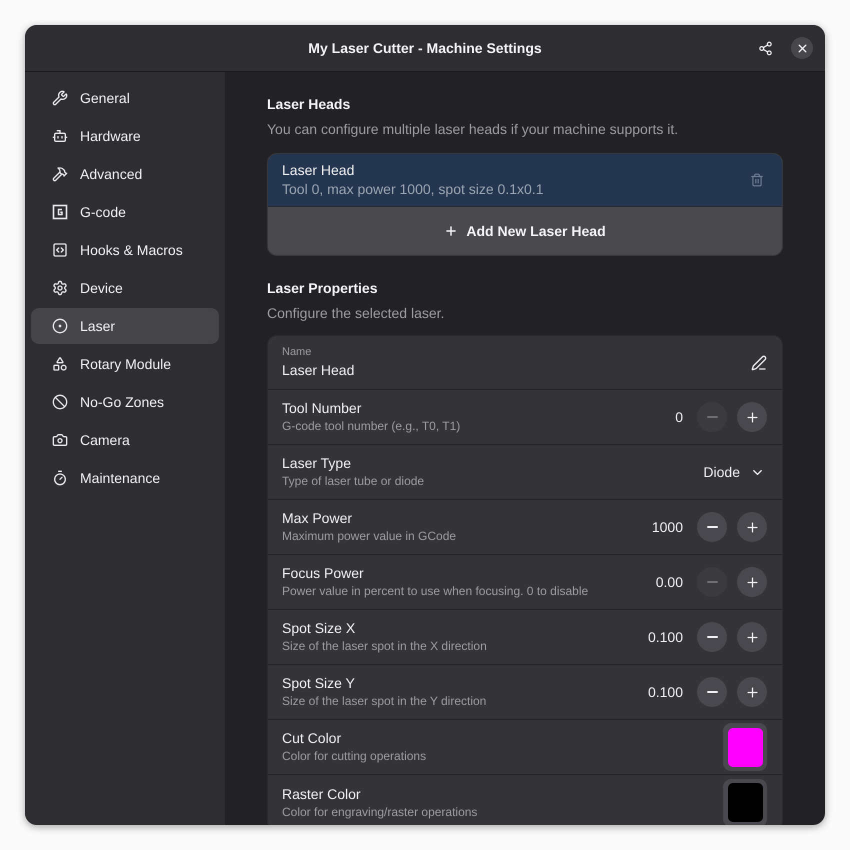 The height and width of the screenshot is (850, 850). I want to click on sidebar-item: Camera, so click(125, 440).